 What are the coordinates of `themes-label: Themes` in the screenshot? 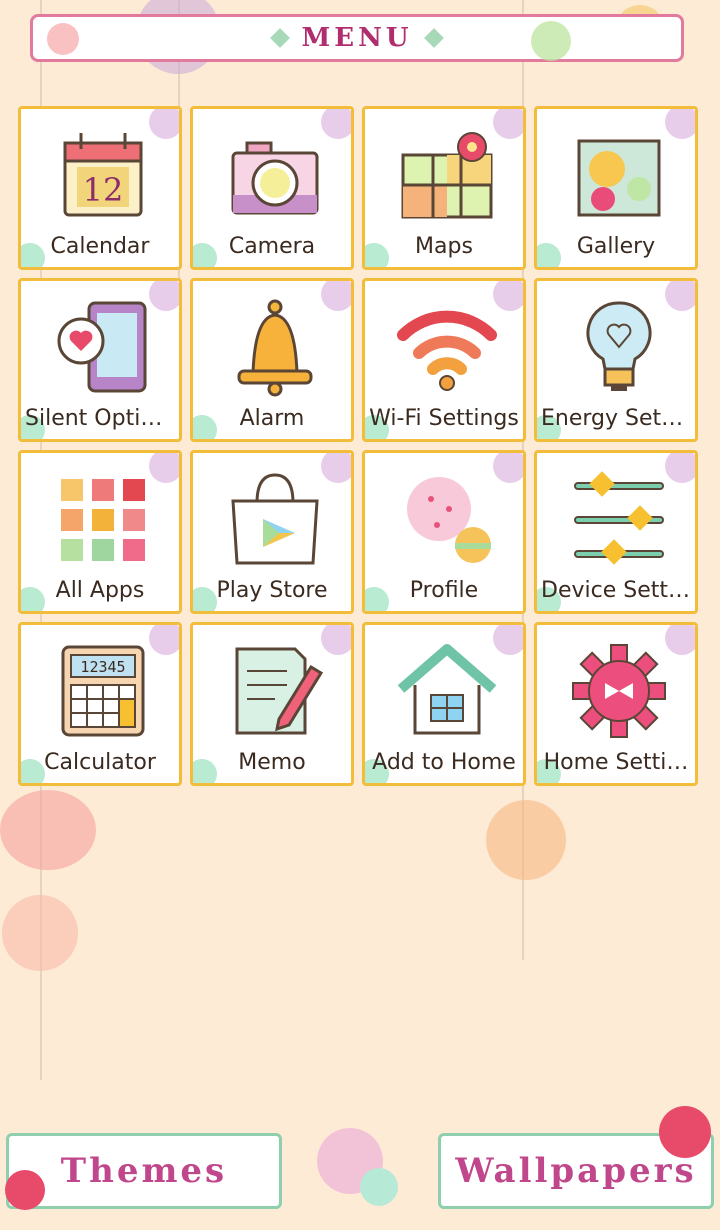 It's located at (144, 1171).